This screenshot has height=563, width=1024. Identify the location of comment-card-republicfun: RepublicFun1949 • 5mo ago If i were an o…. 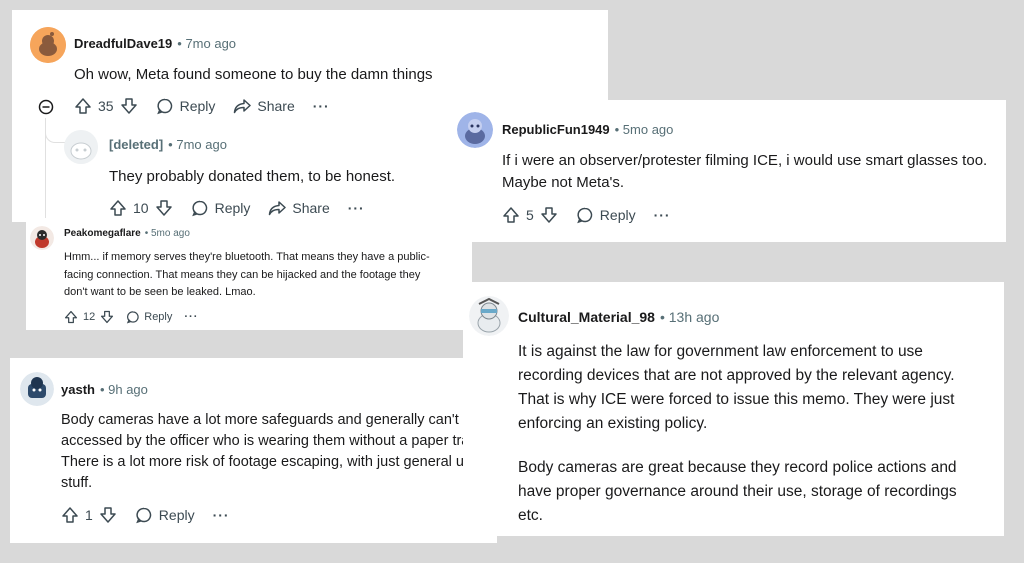
(726, 171).